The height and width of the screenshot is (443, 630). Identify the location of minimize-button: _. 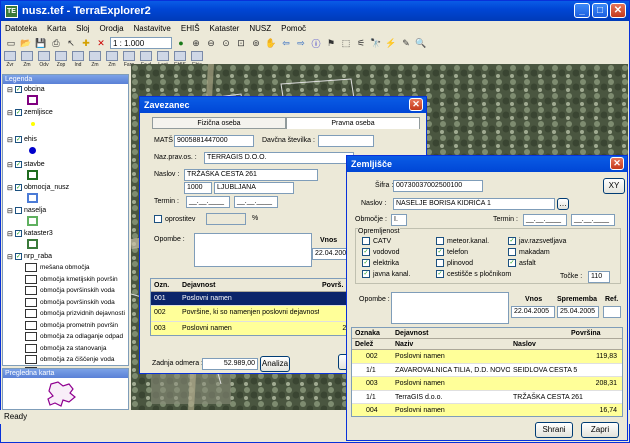
(582, 10).